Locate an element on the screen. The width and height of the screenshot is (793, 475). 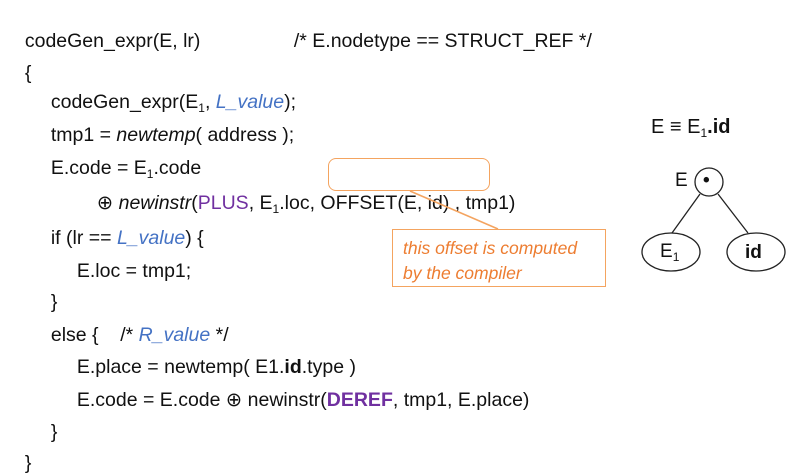
tree-left-label: E1 is located at coordinates (669, 252).